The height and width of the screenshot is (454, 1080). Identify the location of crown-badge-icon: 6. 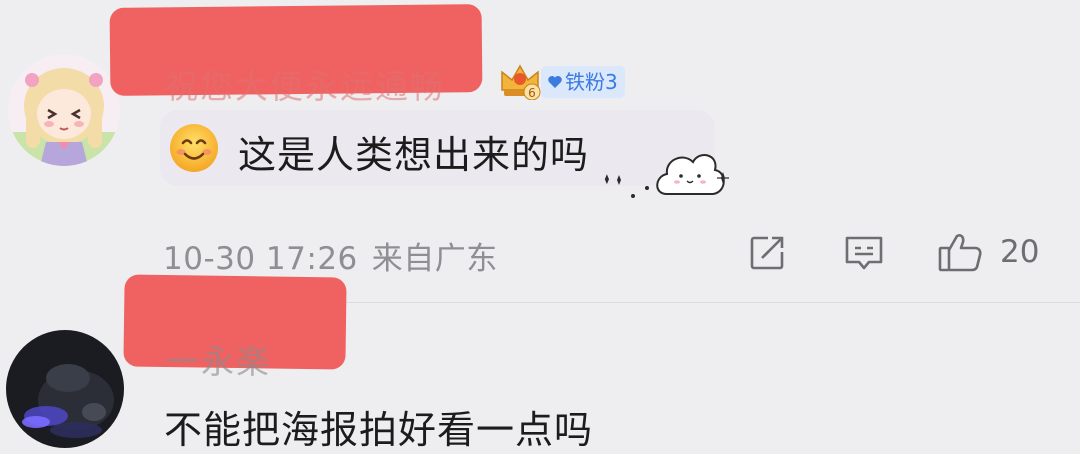
(520, 82).